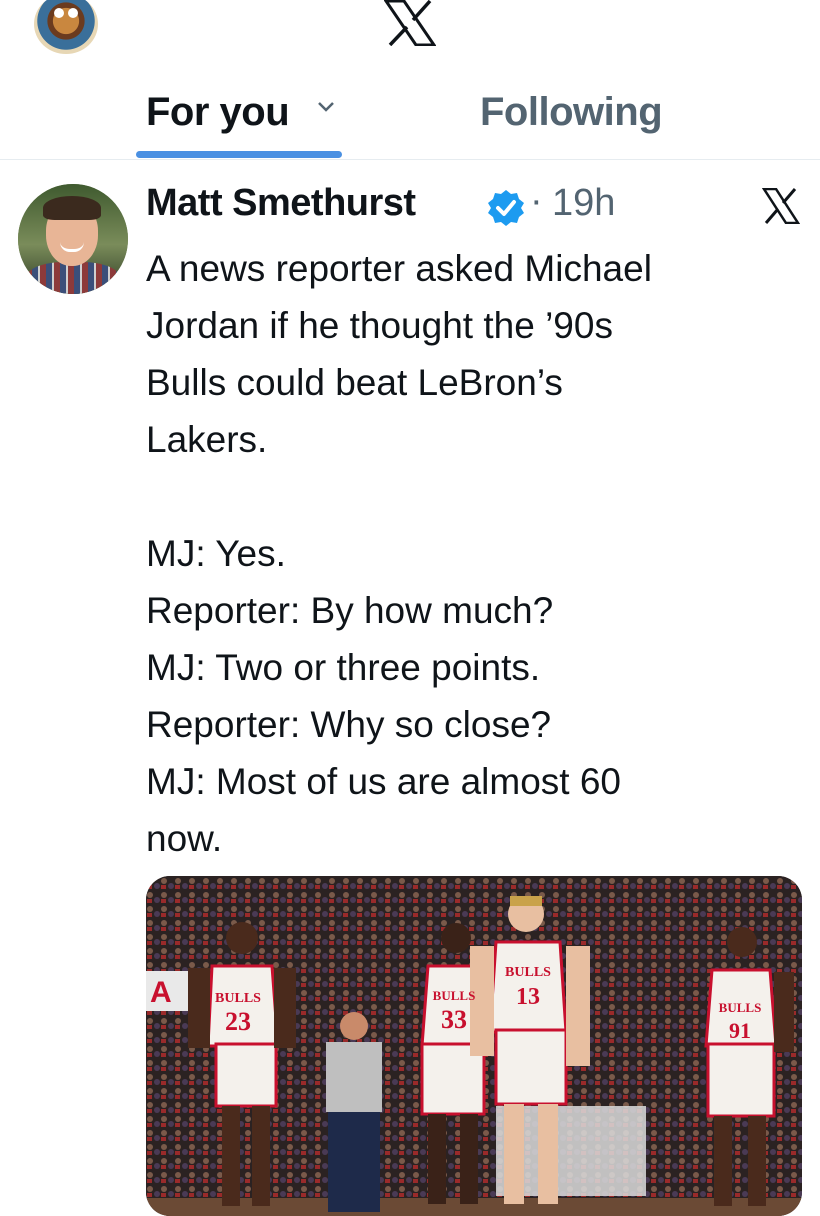  What do you see at coordinates (354, 1112) in the screenshot?
I see `referee-figure` at bounding box center [354, 1112].